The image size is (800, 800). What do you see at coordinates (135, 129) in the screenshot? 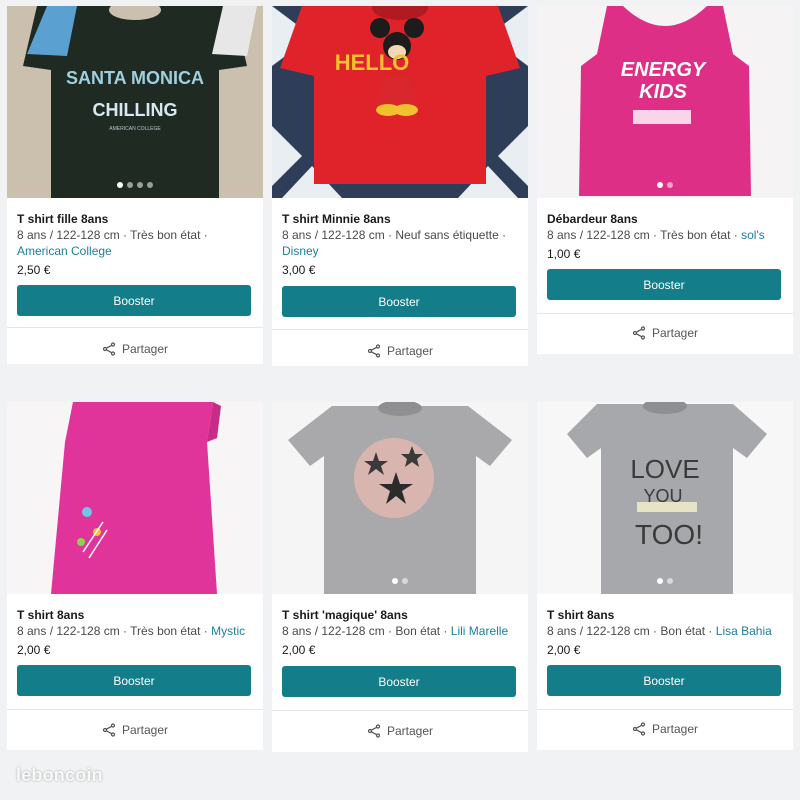
I see `shirt-print-line: AMERICAN COLLEGE` at bounding box center [135, 129].